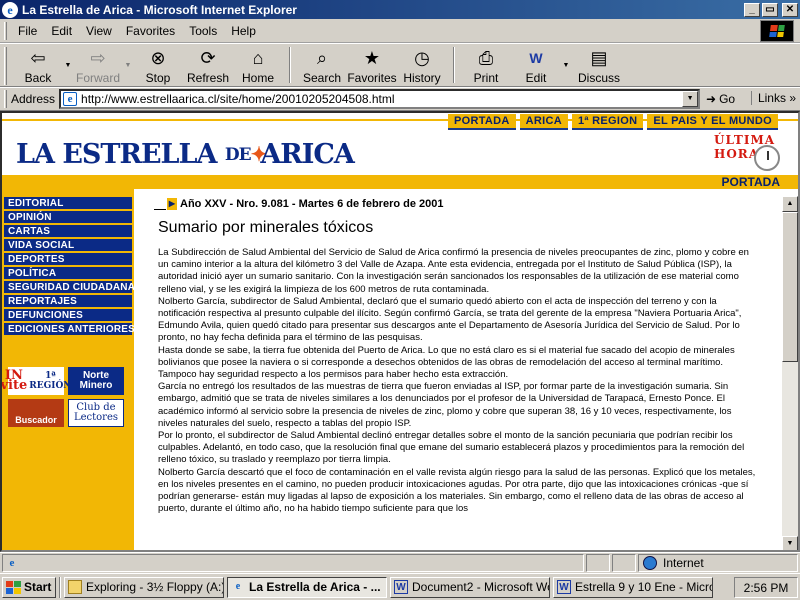  I want to click on discuss-icon: ▤, so click(599, 58).